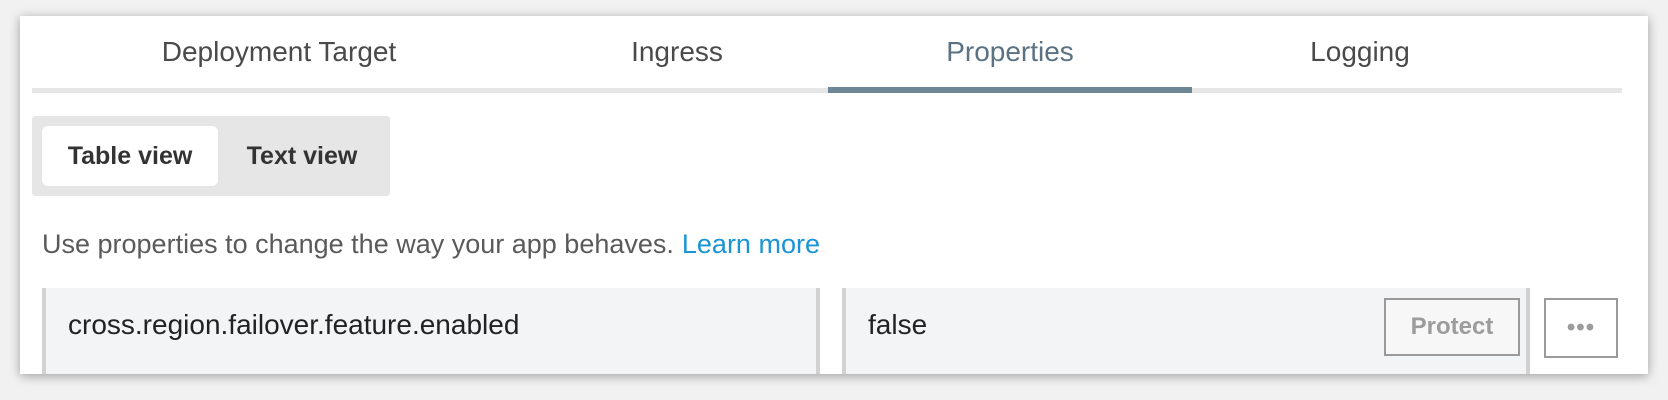 This screenshot has width=1668, height=400. What do you see at coordinates (751, 244) in the screenshot?
I see `learn-more-link: Learn more` at bounding box center [751, 244].